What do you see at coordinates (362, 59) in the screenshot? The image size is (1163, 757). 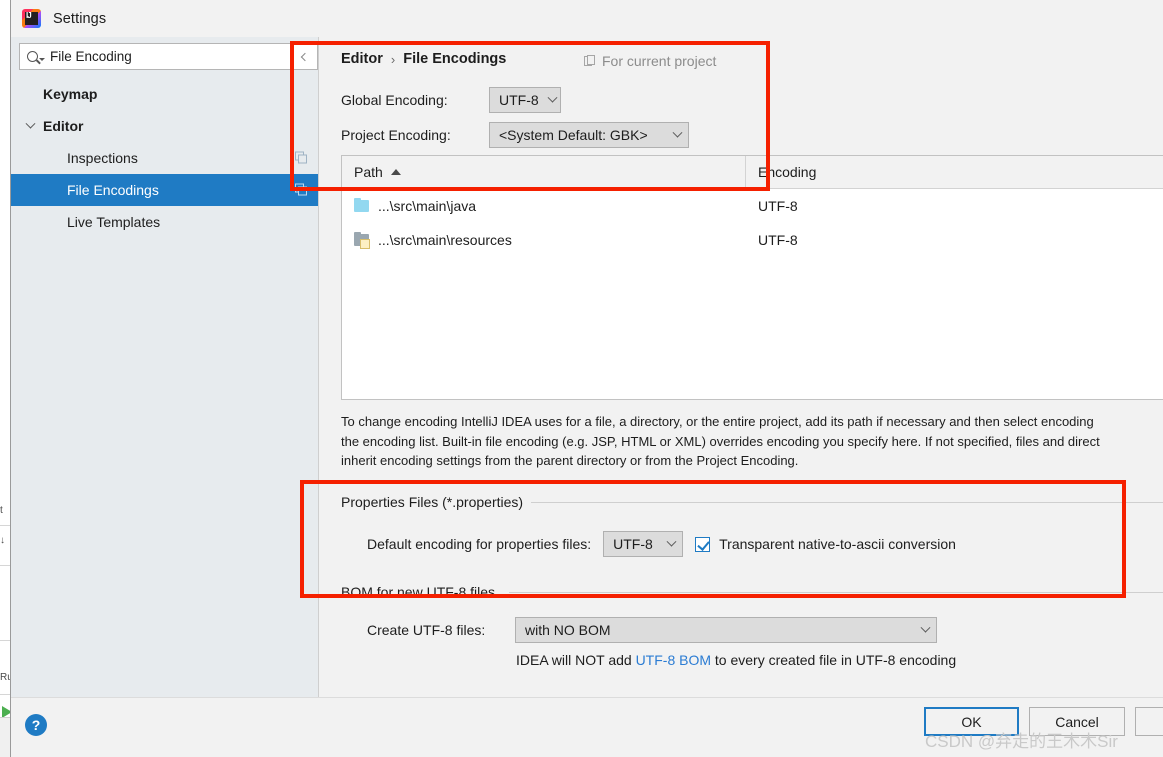 I see `breadcrumb-parent: Editor` at bounding box center [362, 59].